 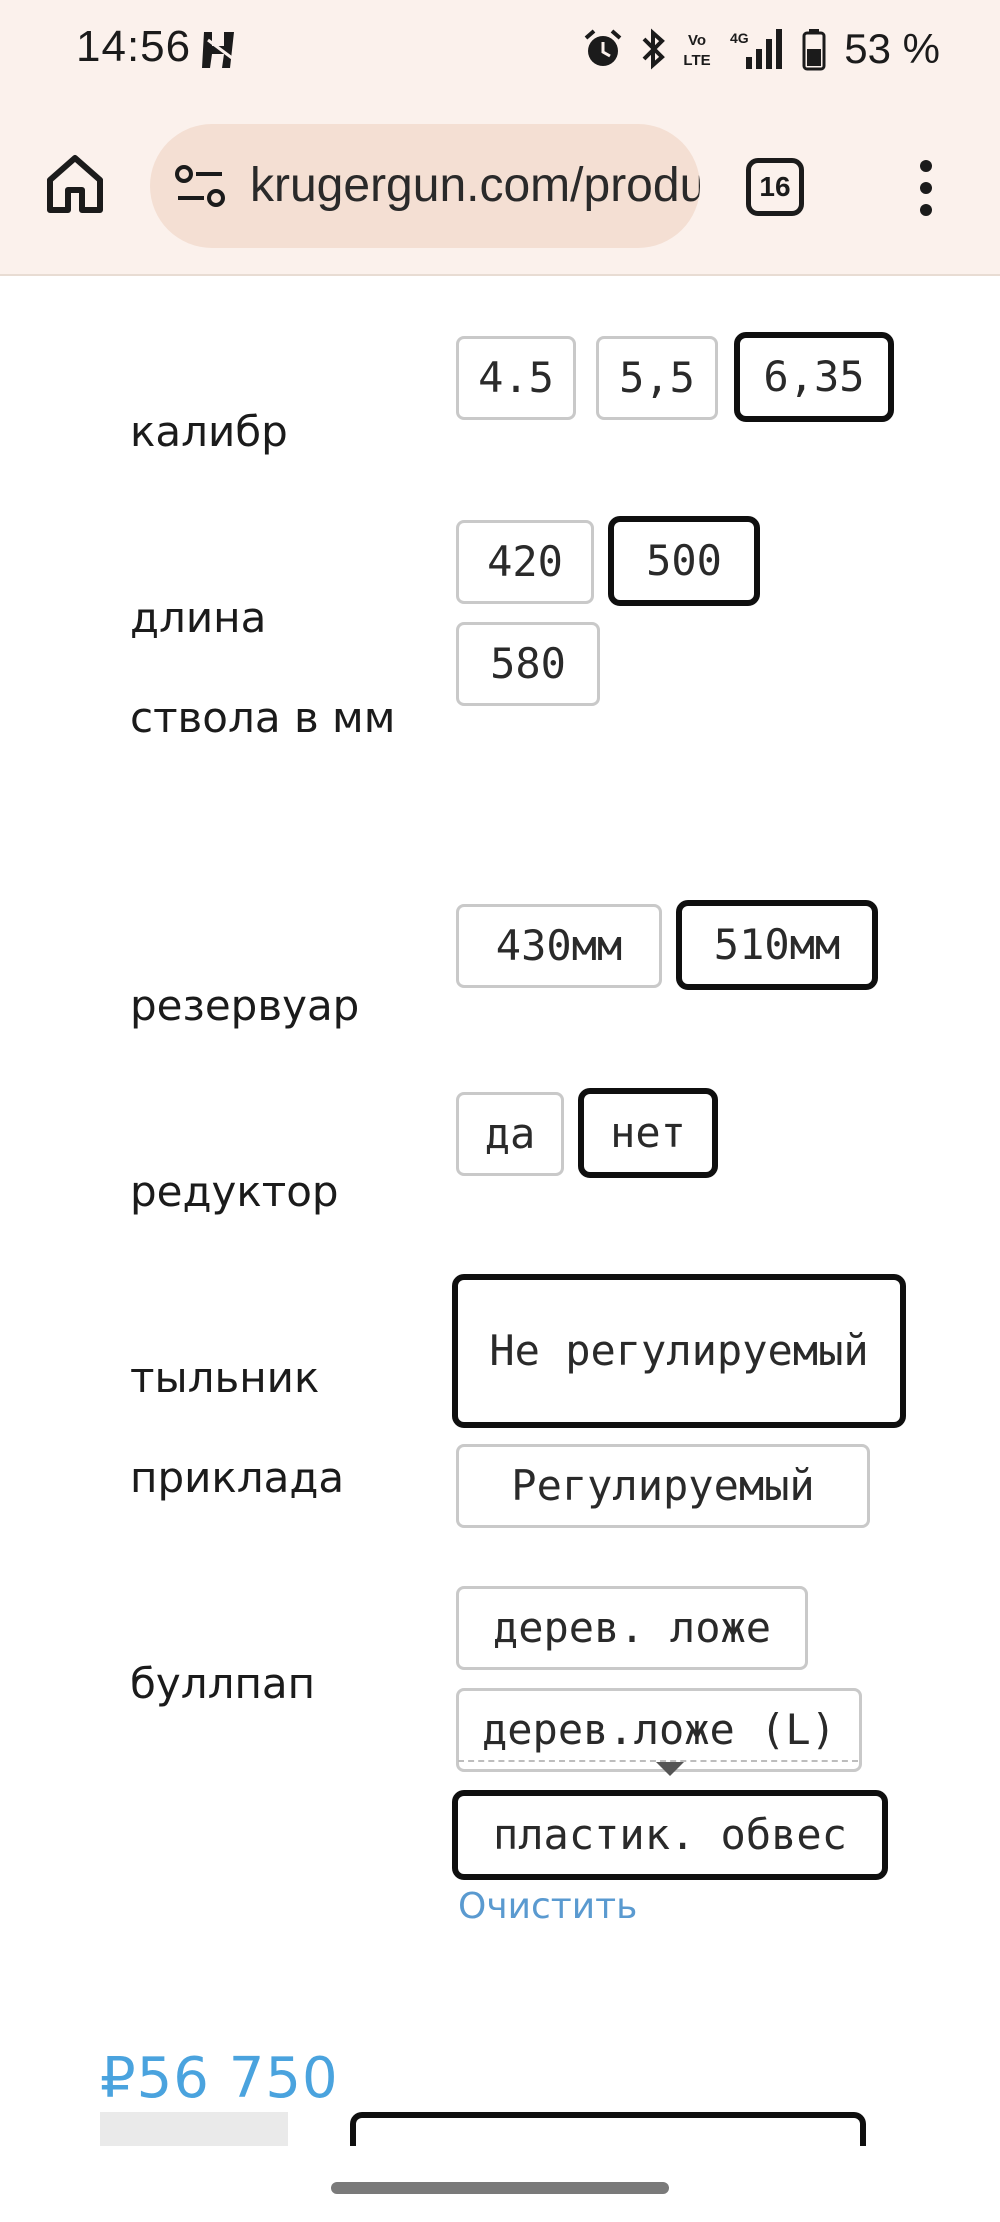 What do you see at coordinates (632, 1628) in the screenshot?
I see `option-bullpup-wood-stock: дерев. ложе` at bounding box center [632, 1628].